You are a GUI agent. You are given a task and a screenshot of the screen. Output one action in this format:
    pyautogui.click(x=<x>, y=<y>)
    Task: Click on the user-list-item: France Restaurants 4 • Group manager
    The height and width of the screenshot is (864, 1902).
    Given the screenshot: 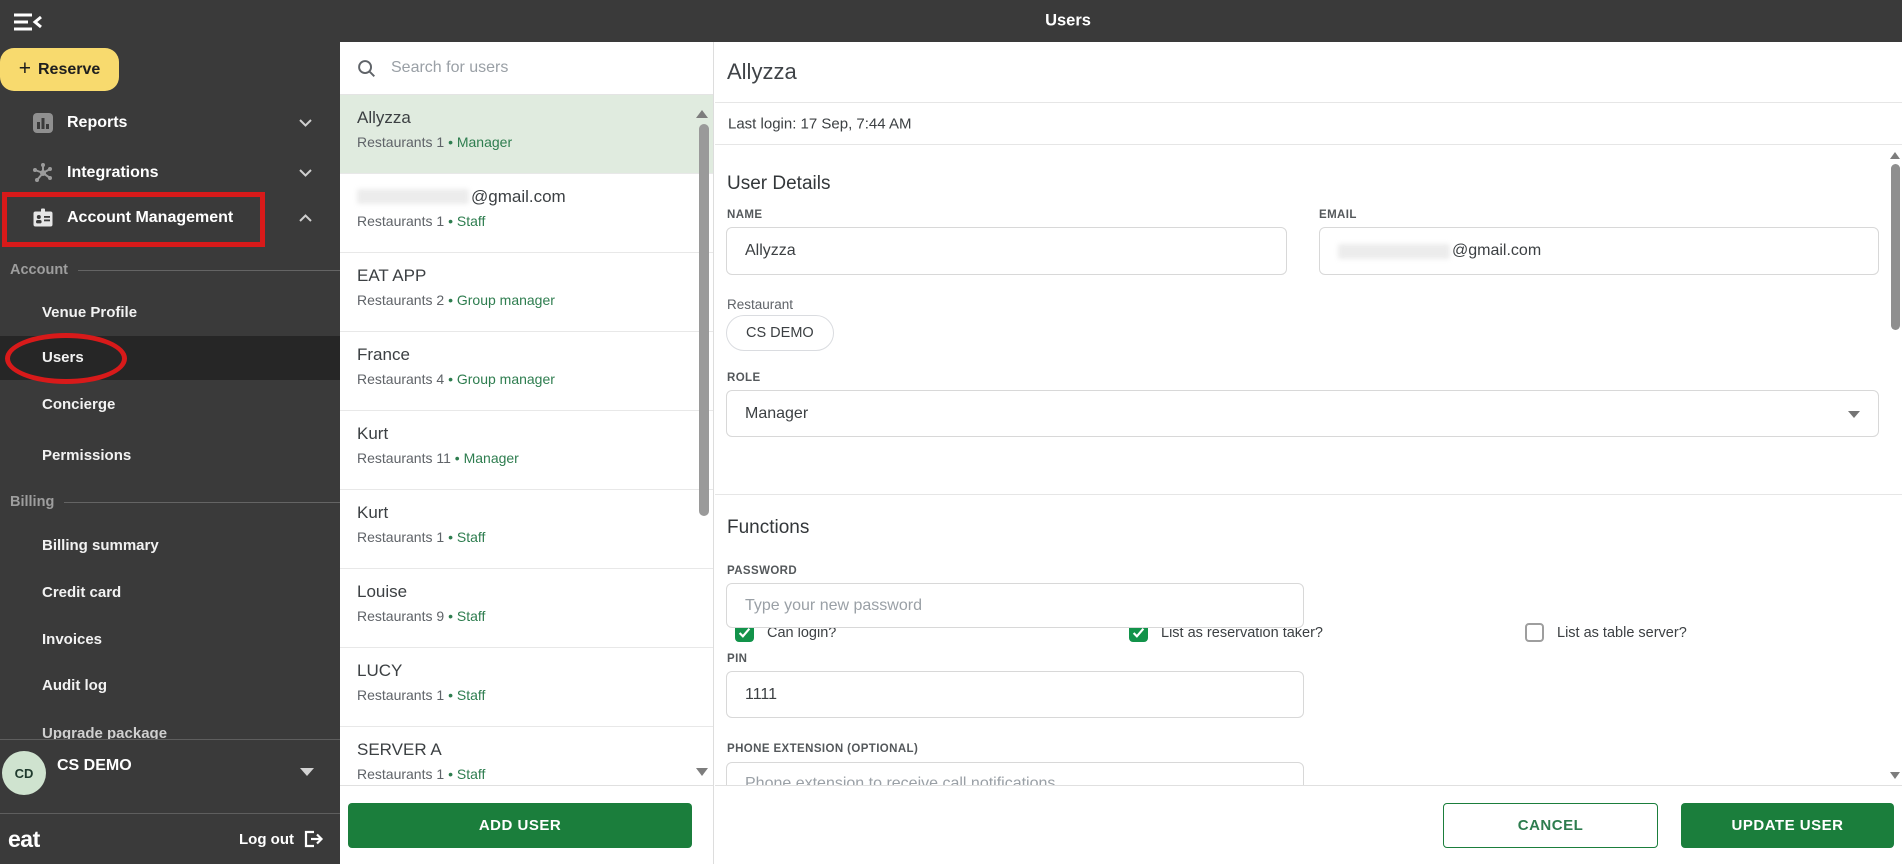 What is the action you would take?
    pyautogui.click(x=526, y=371)
    